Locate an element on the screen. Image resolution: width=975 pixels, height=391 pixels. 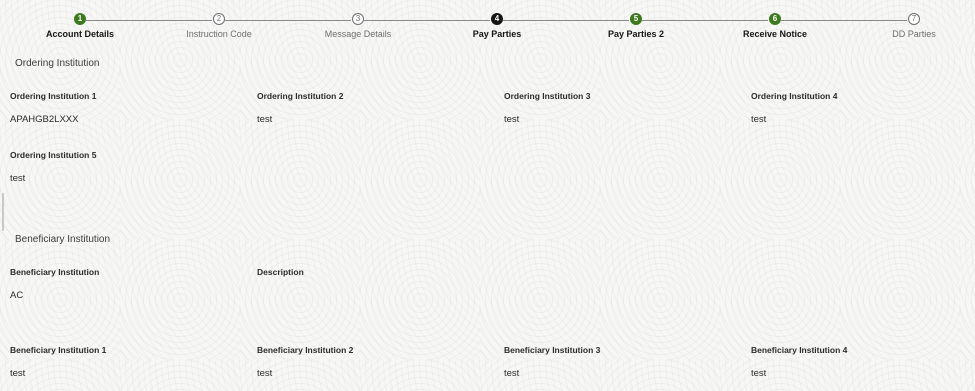
beneficiary-institution-heading: Beneficiary Institution is located at coordinates (63, 239).